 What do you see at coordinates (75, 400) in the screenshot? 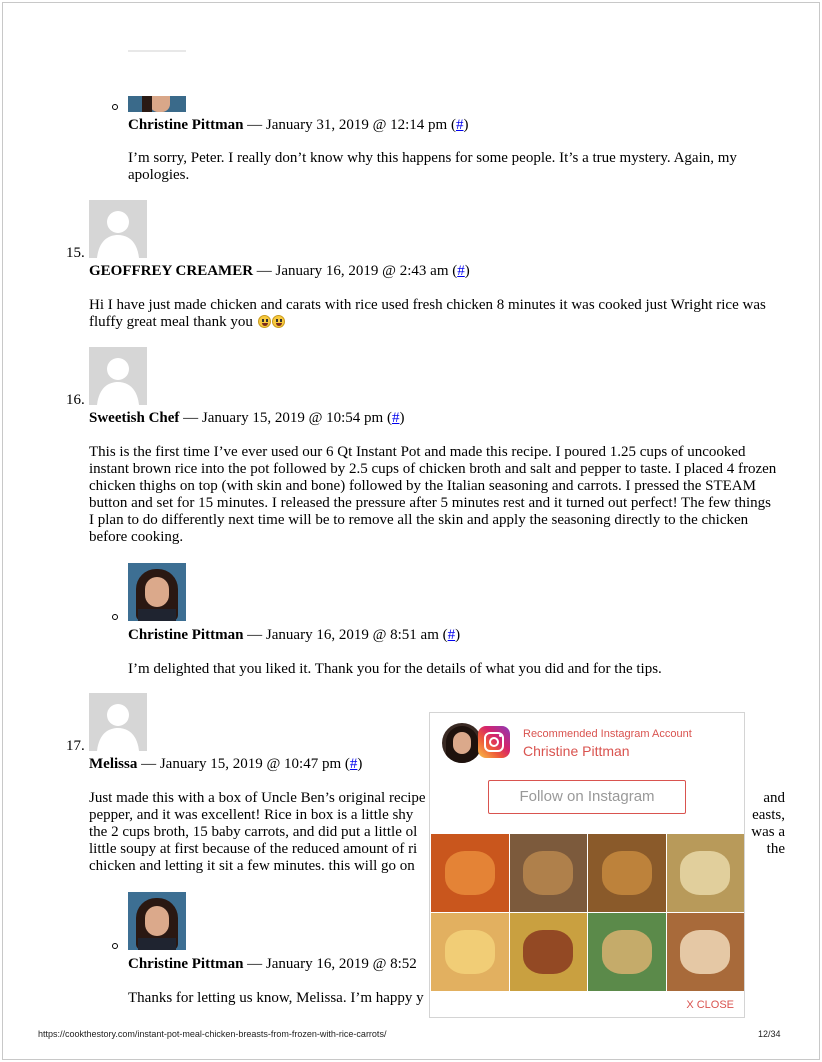
I see `comment-number: 16.` at bounding box center [75, 400].